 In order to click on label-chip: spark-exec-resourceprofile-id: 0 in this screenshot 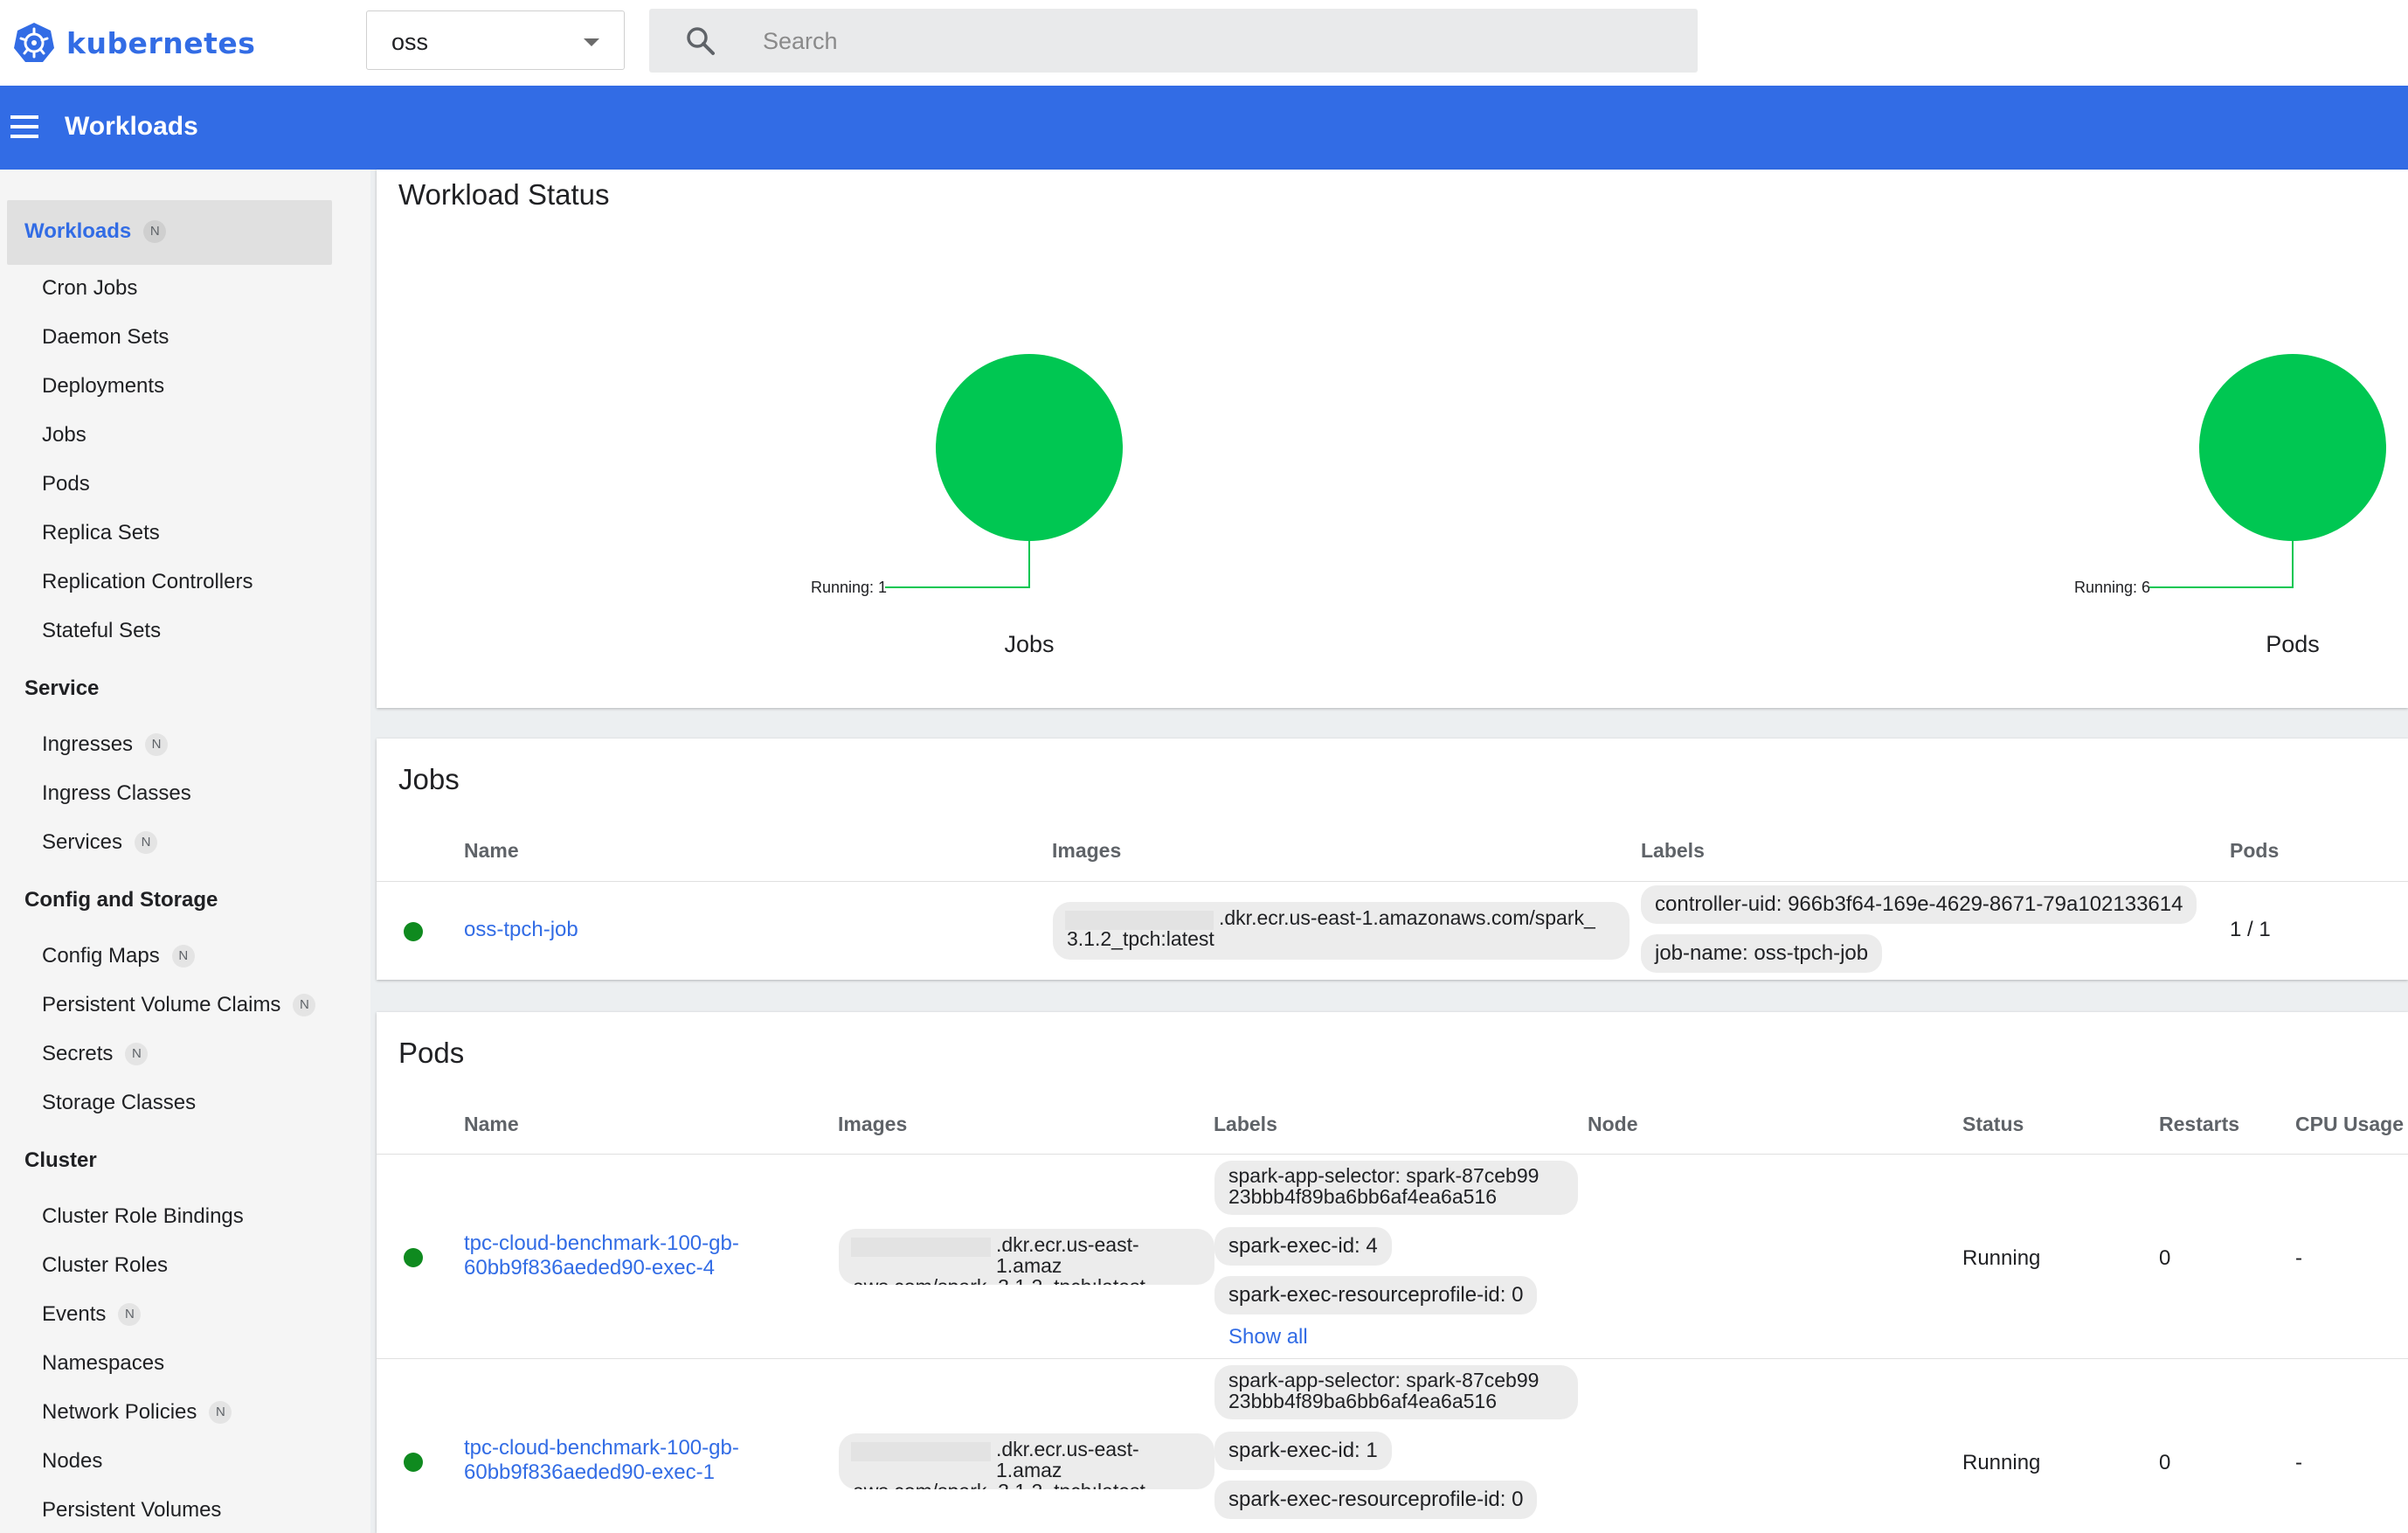, I will do `click(1376, 1295)`.